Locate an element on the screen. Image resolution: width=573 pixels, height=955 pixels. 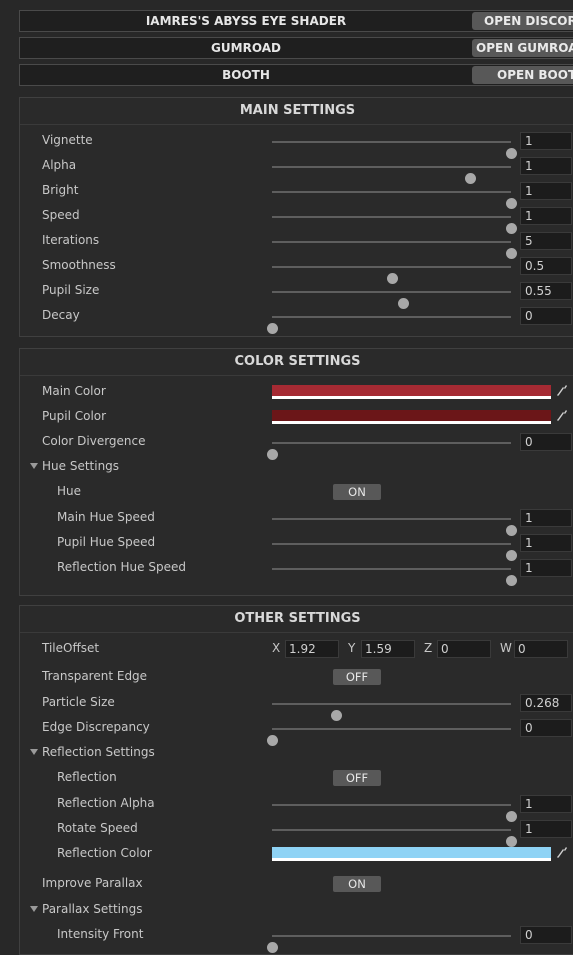
color-divergence-slider is located at coordinates (389, 451).